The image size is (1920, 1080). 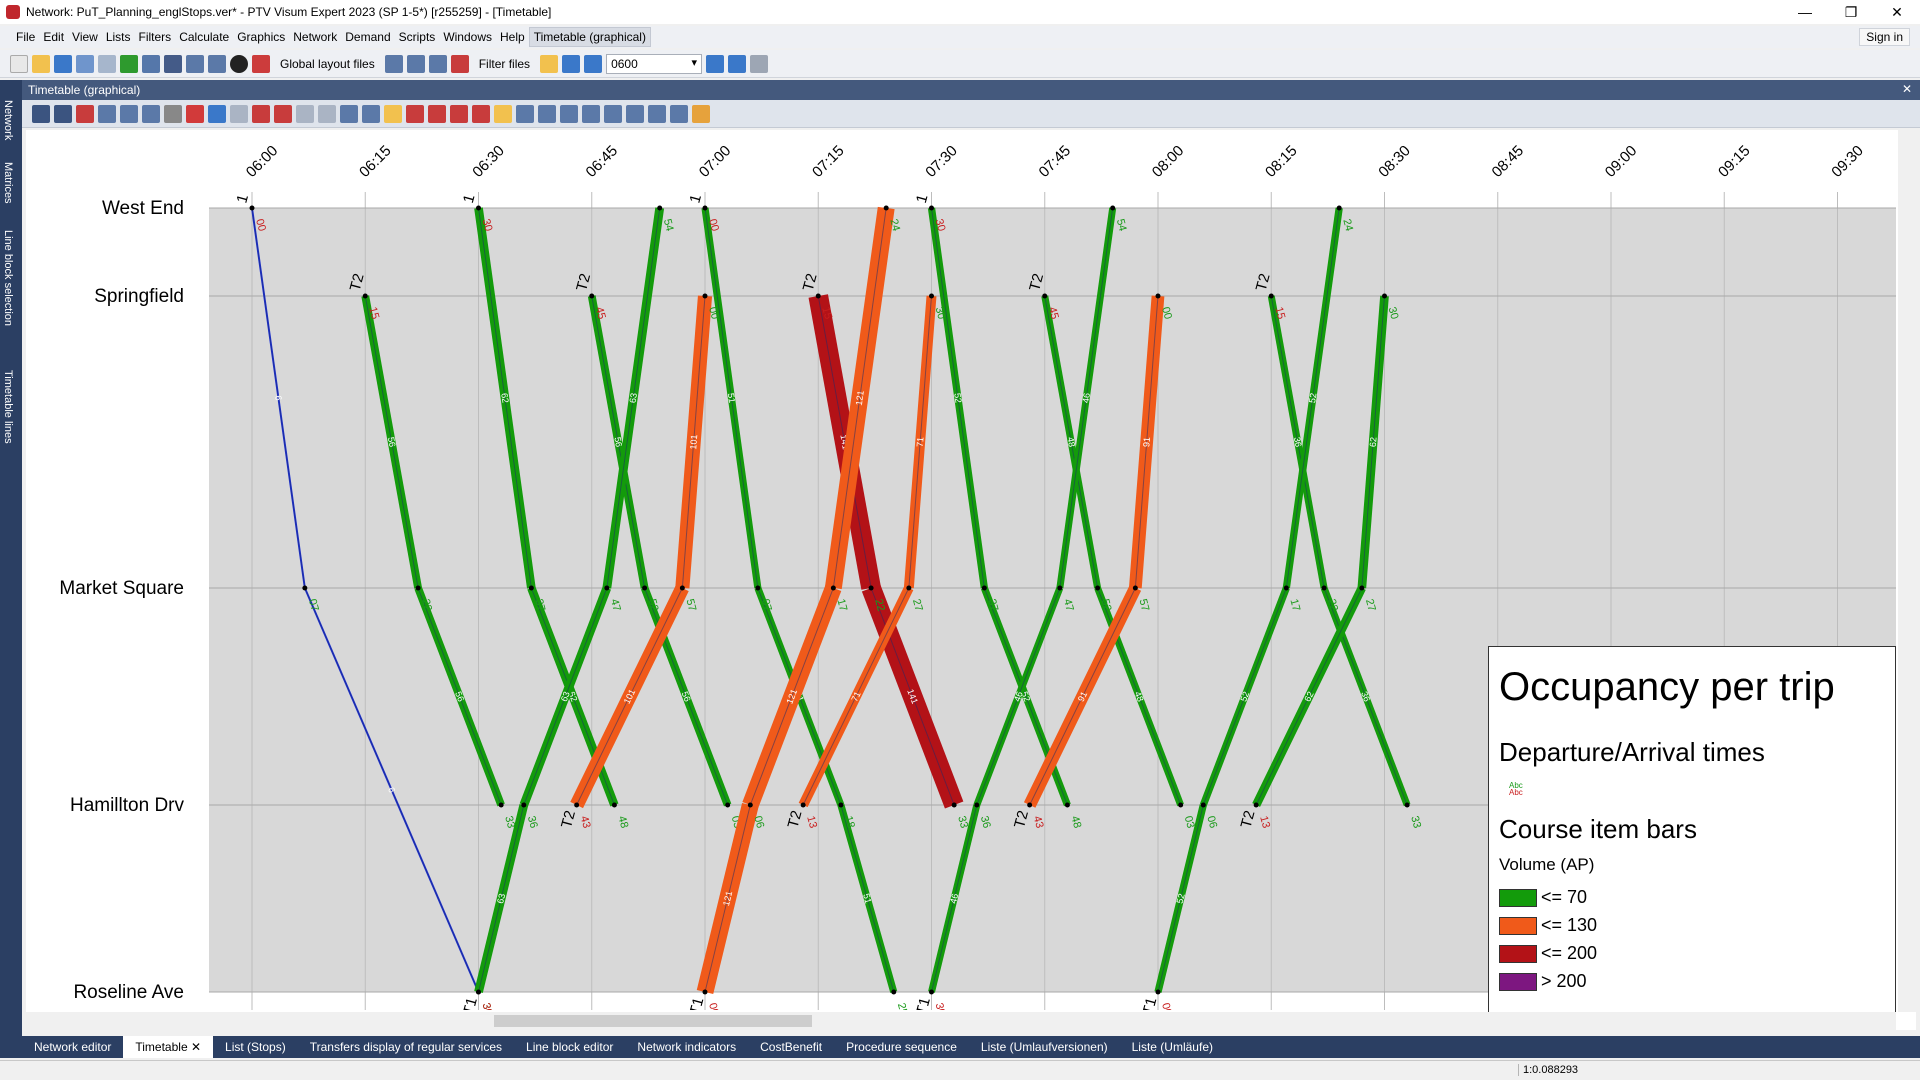 I want to click on next-time-icon, so click(x=715, y=63).